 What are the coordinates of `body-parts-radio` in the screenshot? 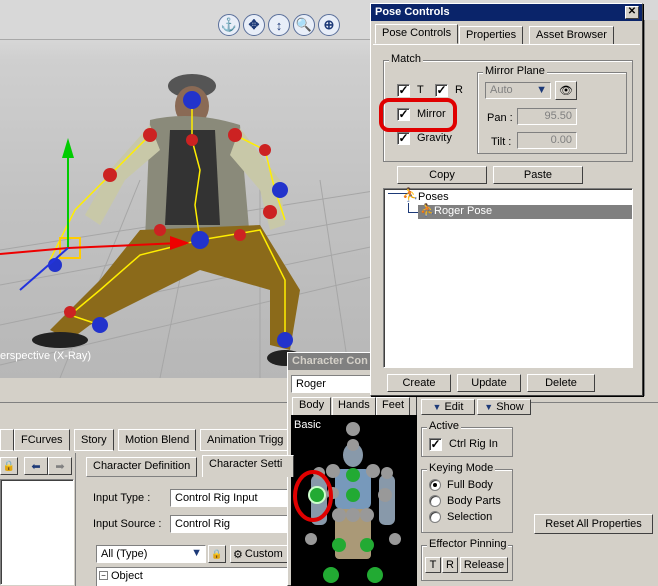 It's located at (435, 501).